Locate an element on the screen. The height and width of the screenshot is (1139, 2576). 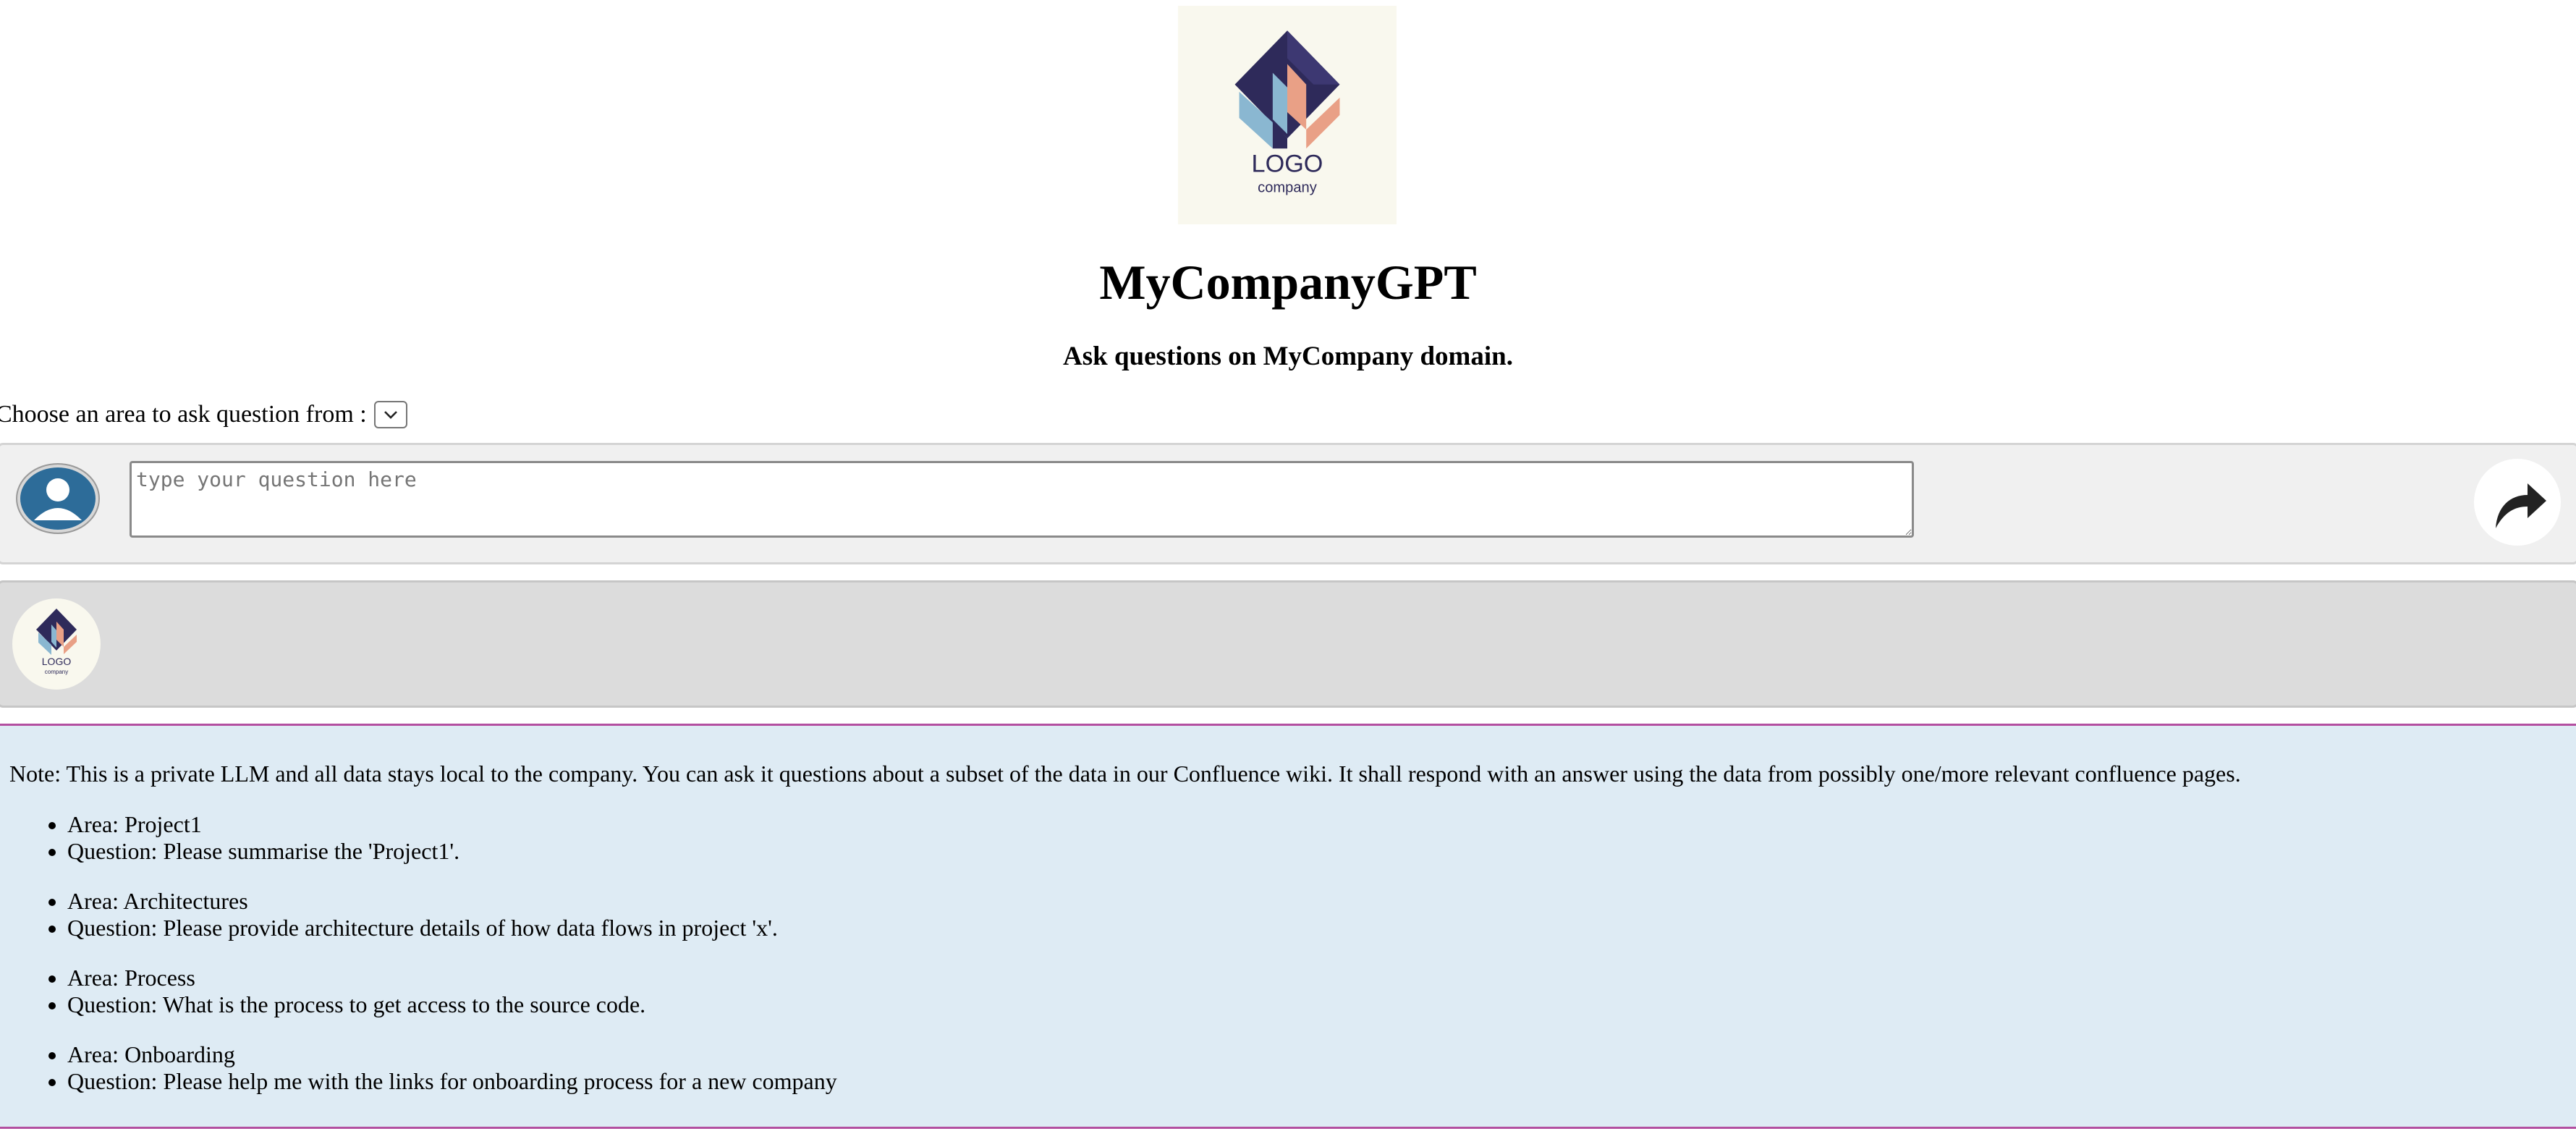
user-avatar-icon is located at coordinates (58, 499).